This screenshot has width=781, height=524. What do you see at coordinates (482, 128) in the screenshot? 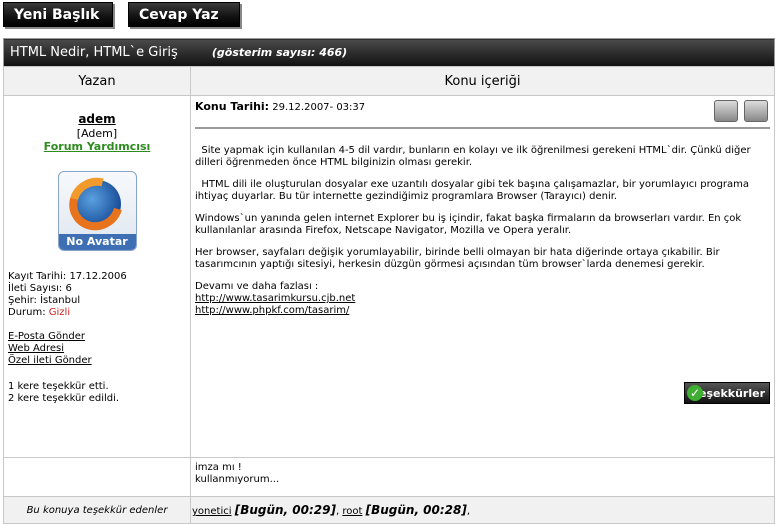
I see `divider` at bounding box center [482, 128].